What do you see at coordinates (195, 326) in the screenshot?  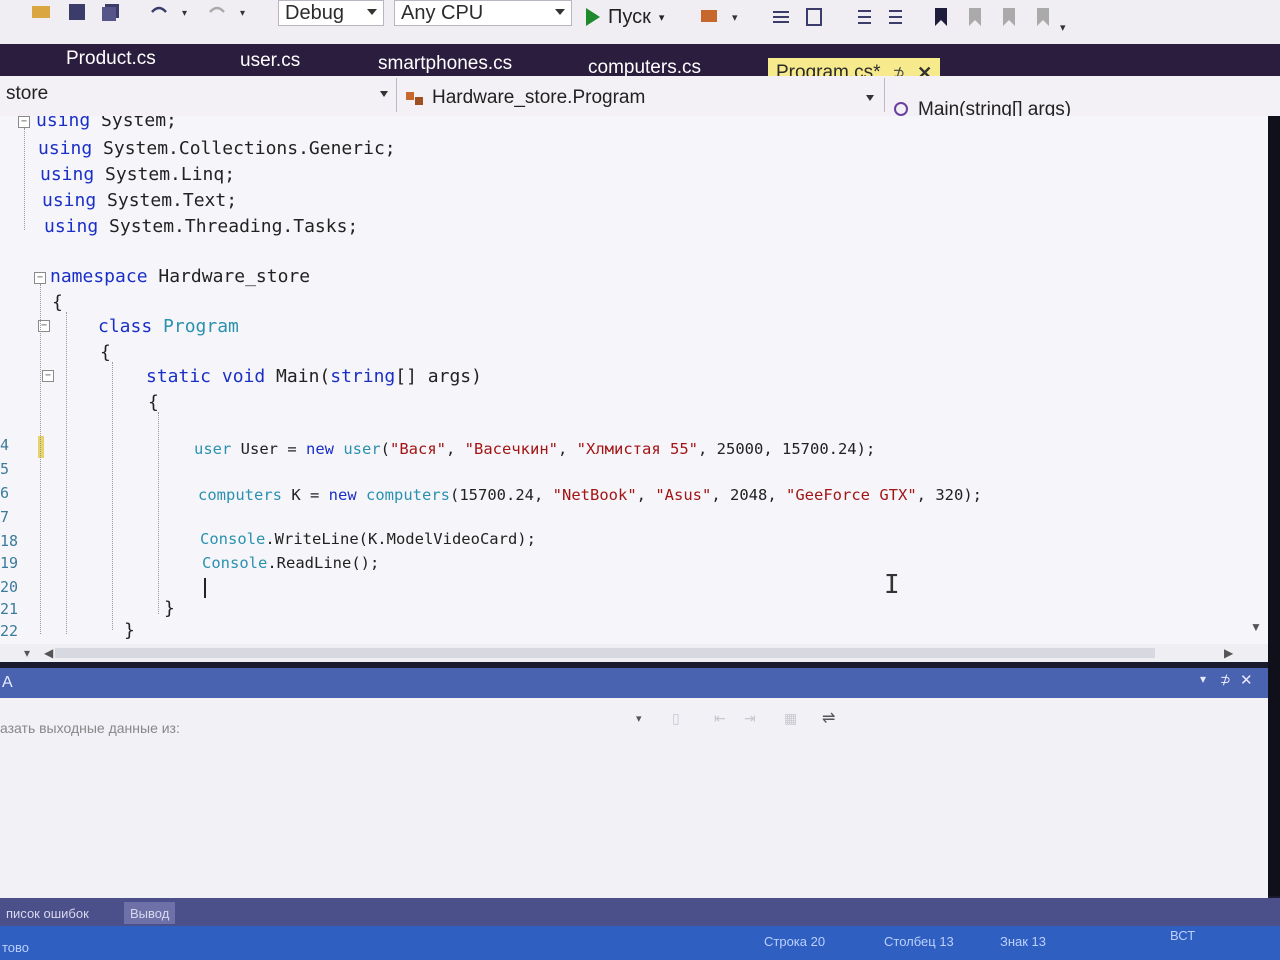 I see `type-name: Program` at bounding box center [195, 326].